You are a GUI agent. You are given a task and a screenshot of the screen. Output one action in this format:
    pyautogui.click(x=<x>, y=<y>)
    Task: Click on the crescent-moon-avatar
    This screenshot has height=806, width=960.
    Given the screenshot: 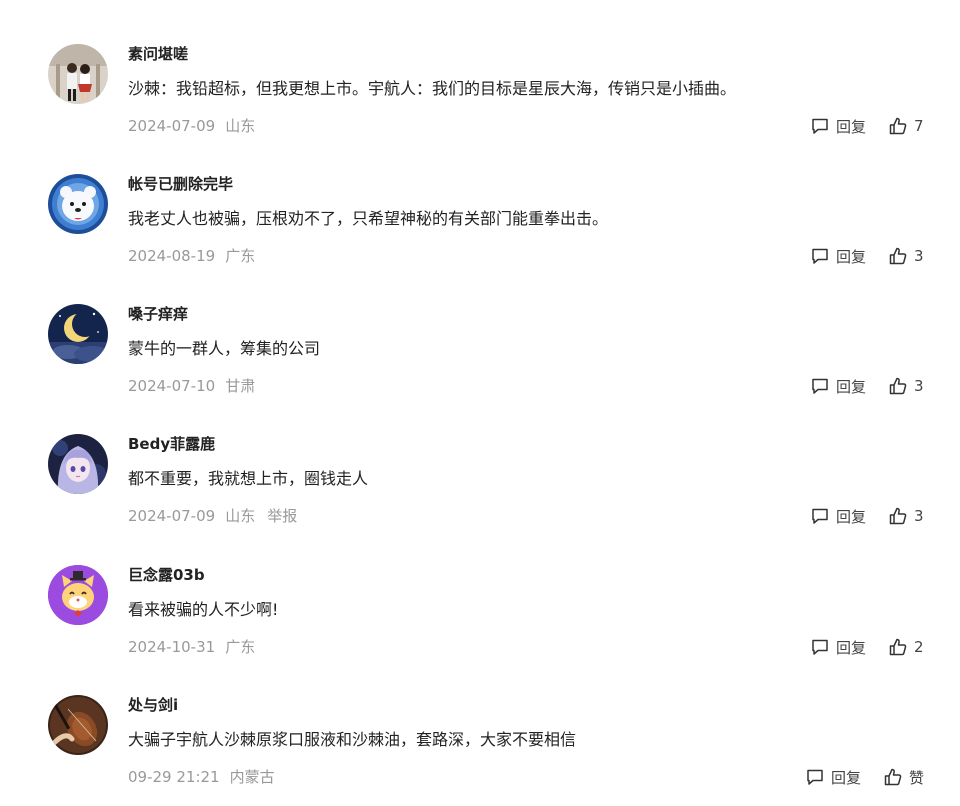 What is the action you would take?
    pyautogui.click(x=78, y=334)
    